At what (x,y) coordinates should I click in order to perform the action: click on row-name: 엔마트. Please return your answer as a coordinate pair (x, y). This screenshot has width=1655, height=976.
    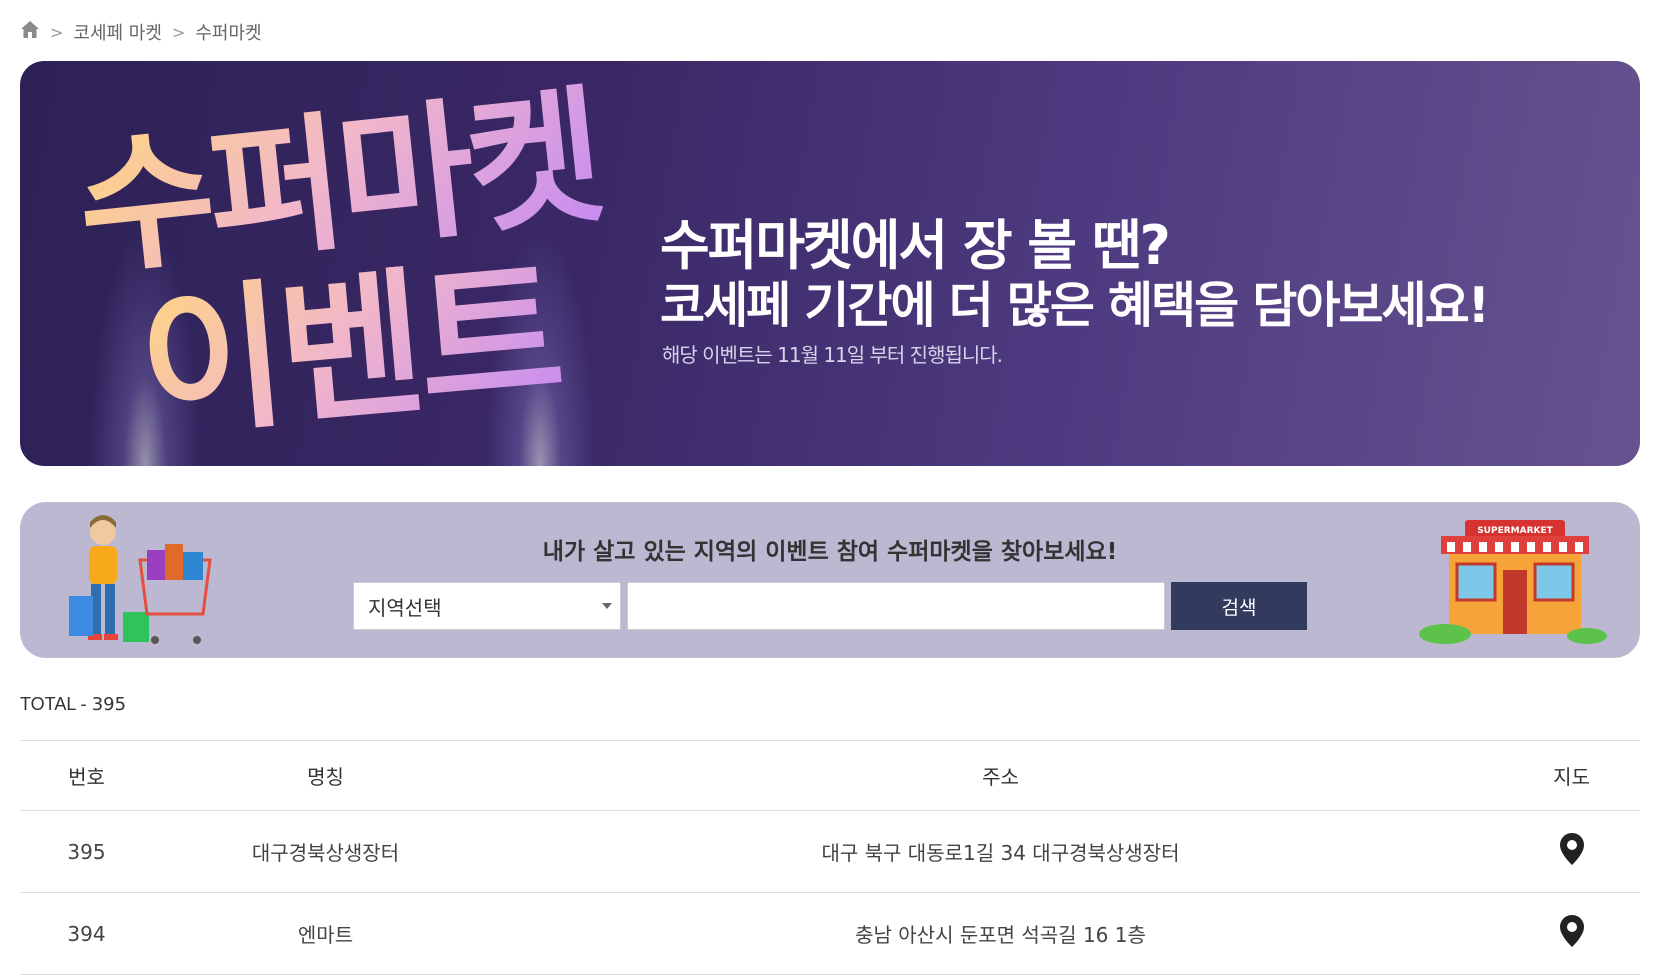
    Looking at the image, I should click on (325, 935).